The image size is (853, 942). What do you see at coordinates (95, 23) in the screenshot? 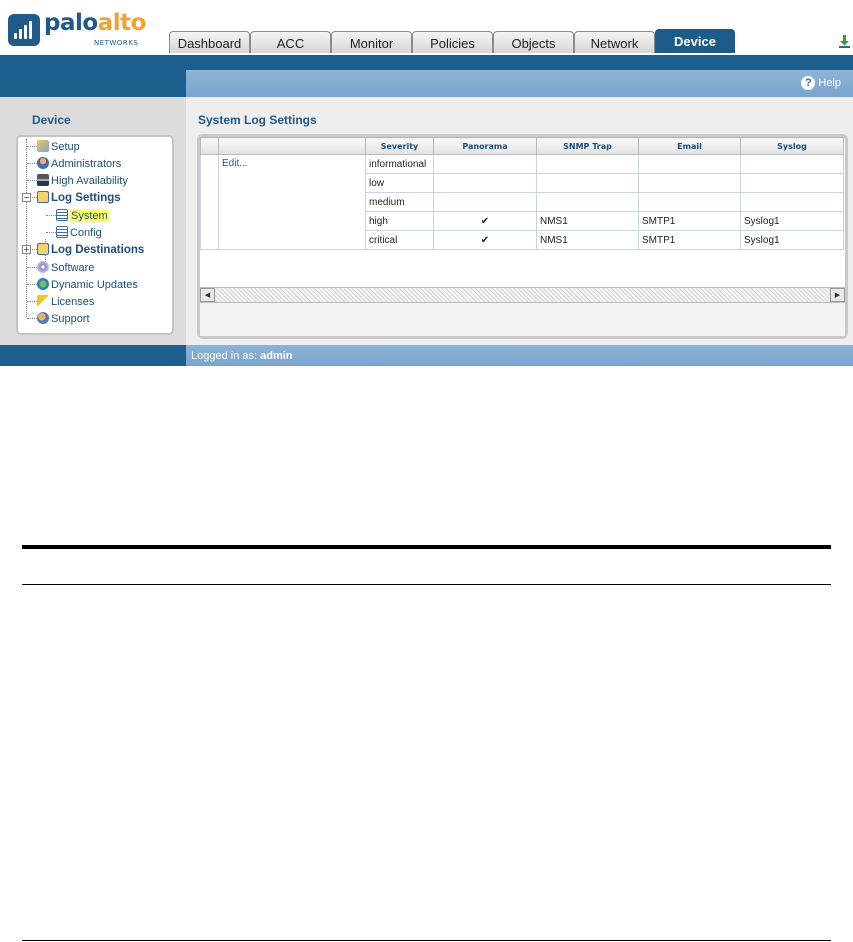
I see `logo-text: paloalto` at bounding box center [95, 23].